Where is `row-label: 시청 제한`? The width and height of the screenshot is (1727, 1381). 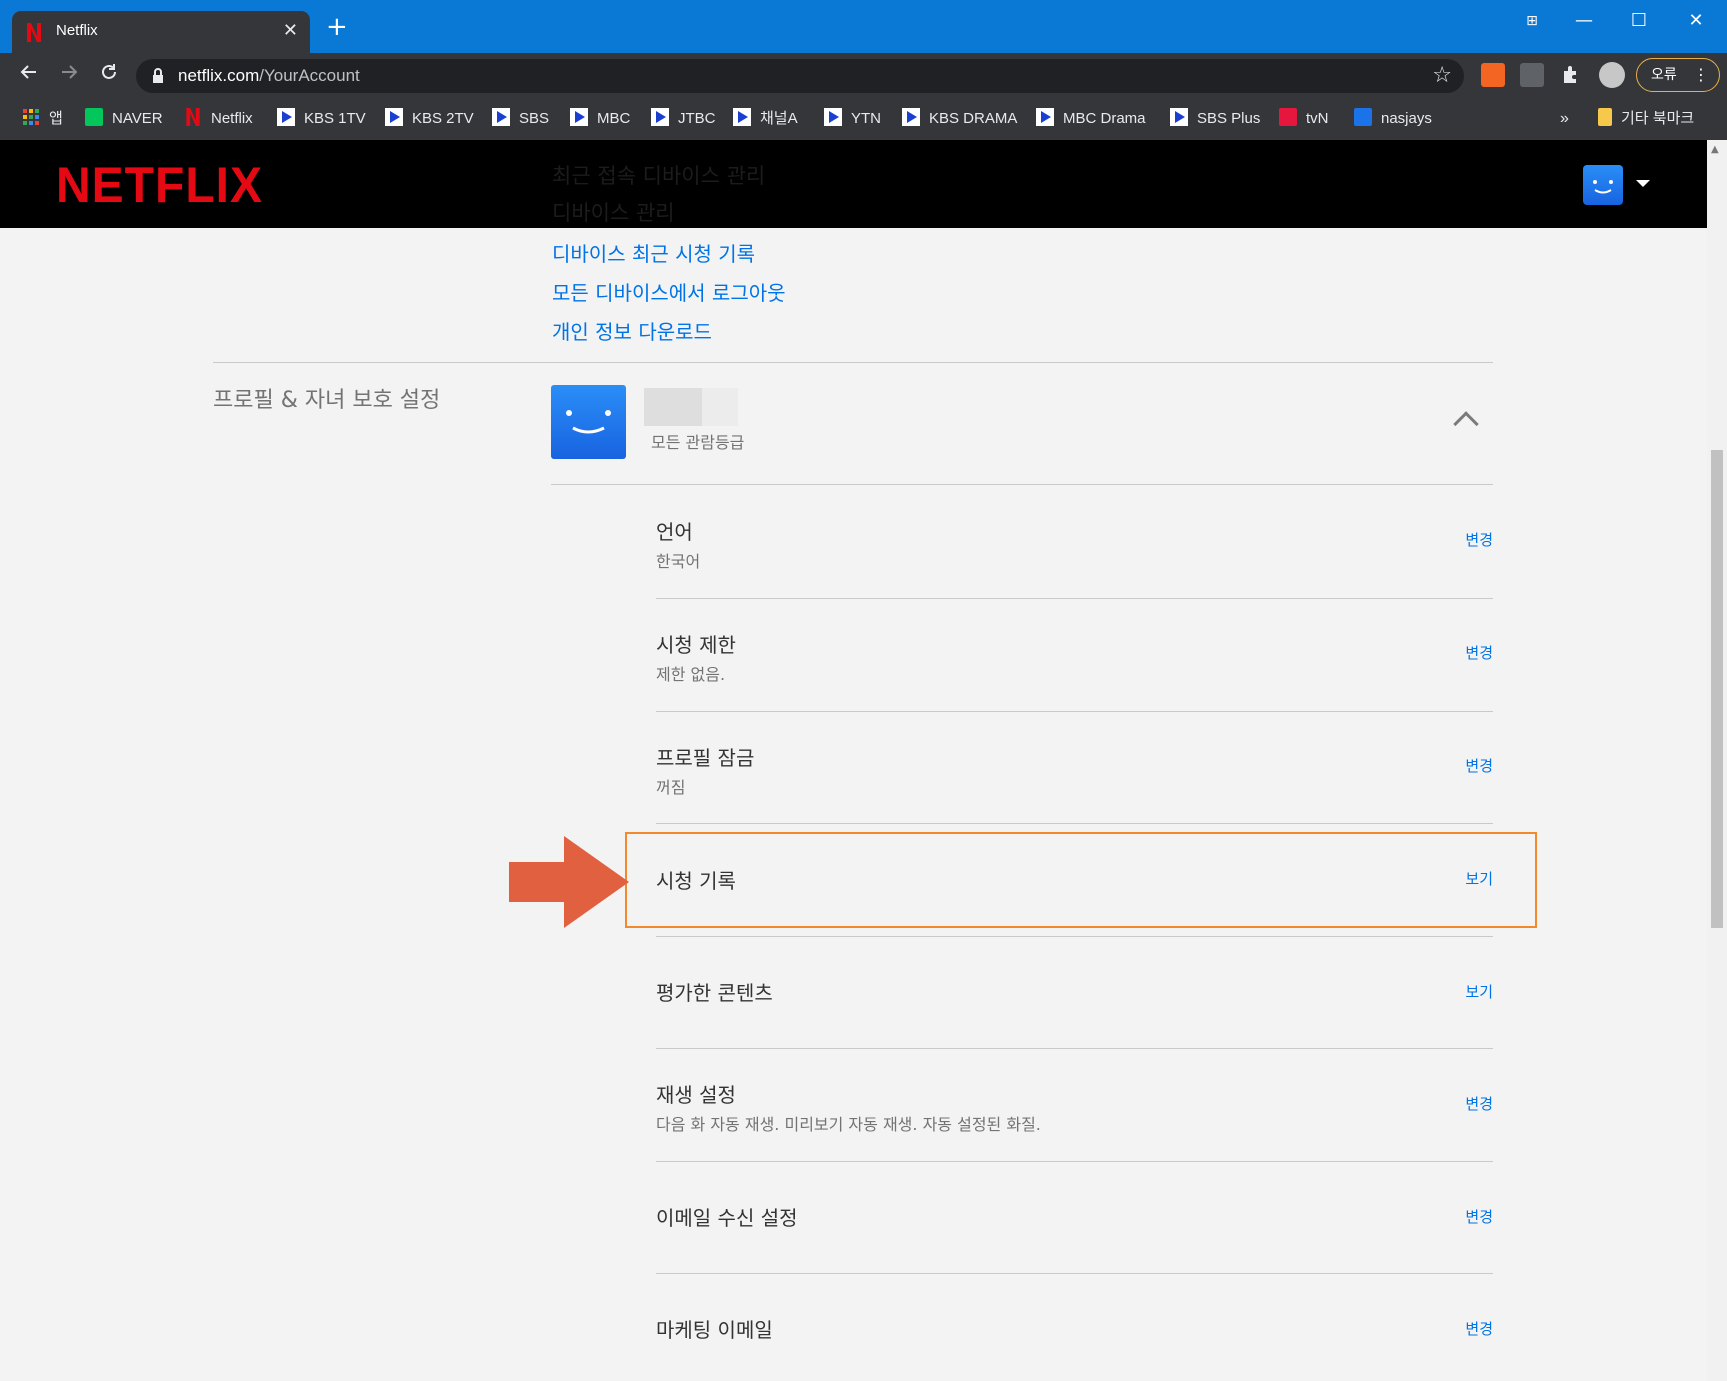
row-label: 시청 제한 is located at coordinates (696, 645).